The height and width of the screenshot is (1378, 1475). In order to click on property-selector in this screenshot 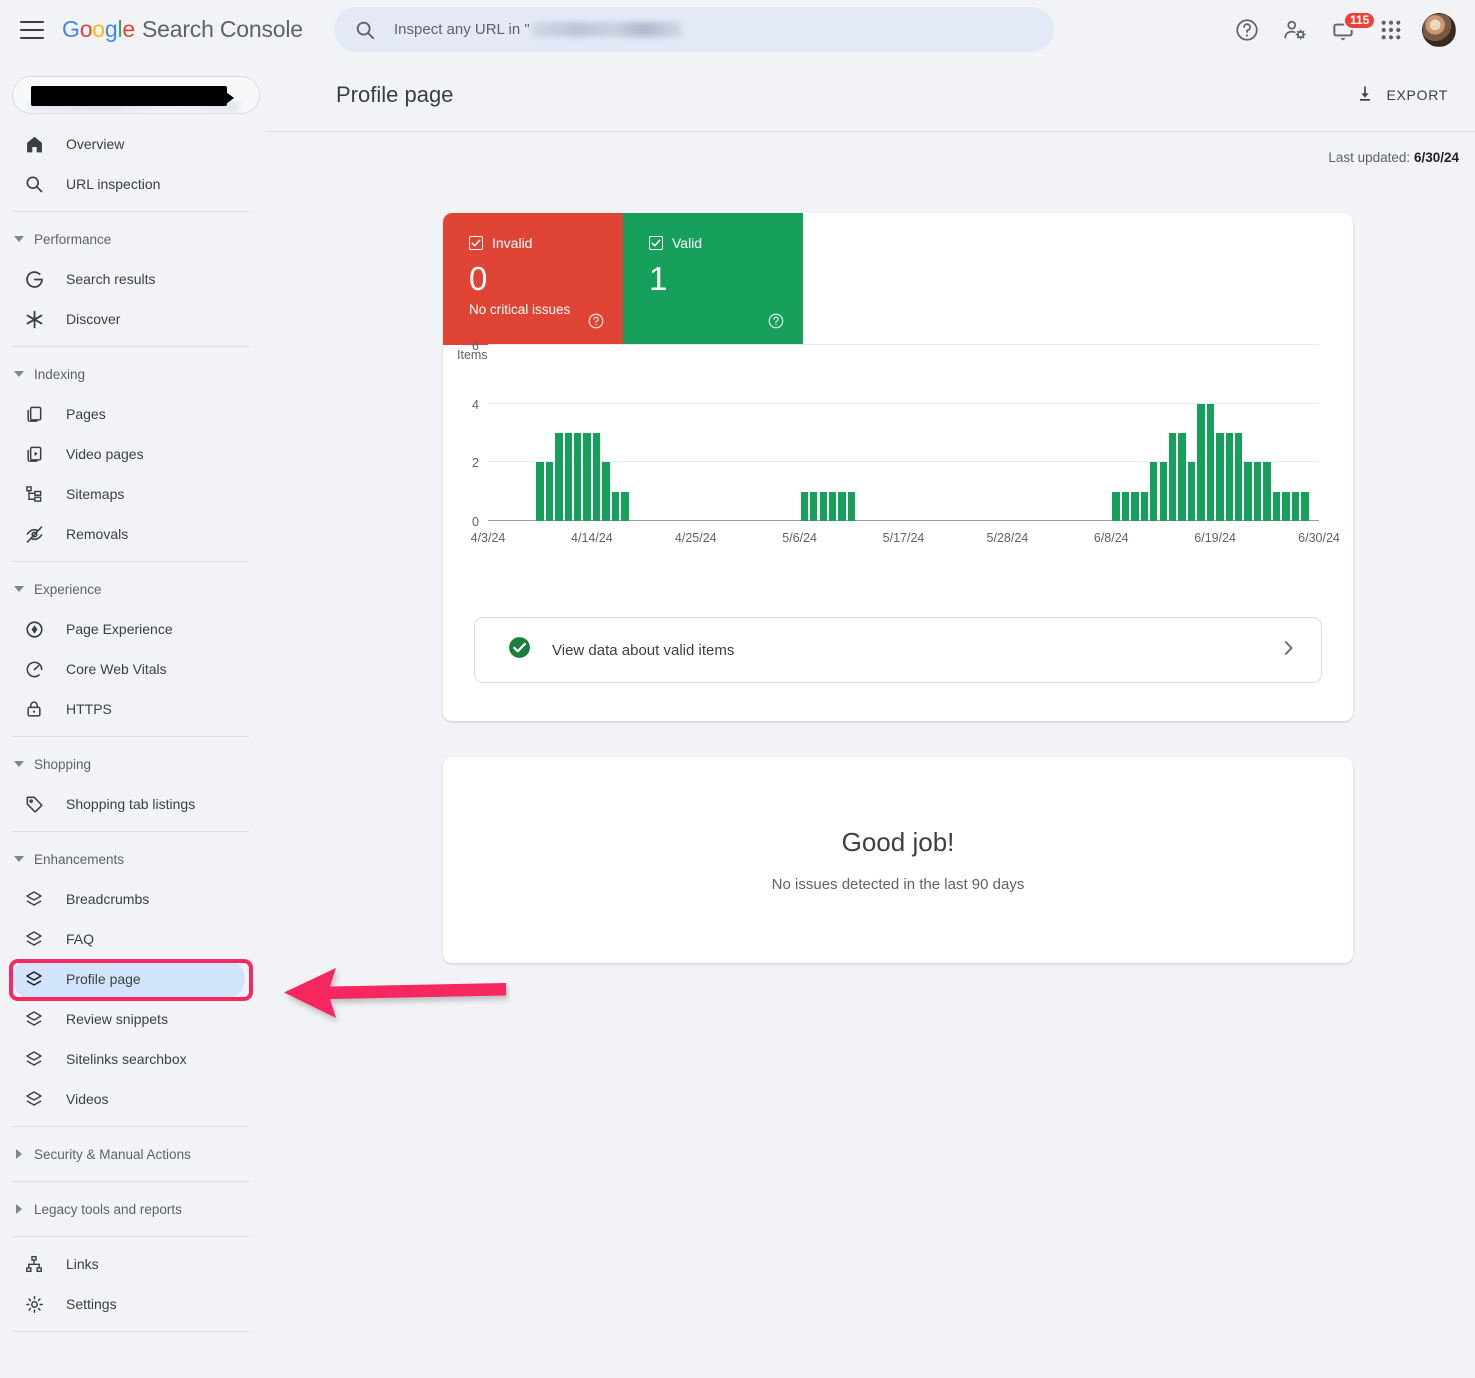, I will do `click(136, 95)`.